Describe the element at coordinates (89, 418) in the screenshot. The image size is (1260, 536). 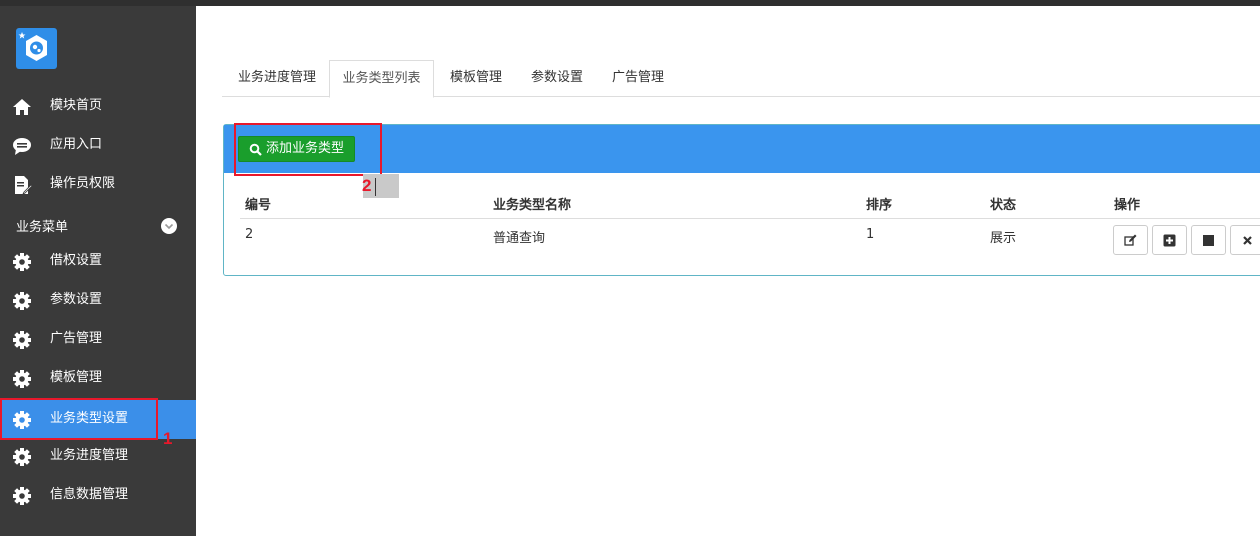
I see `sidebar-item-label: 业务类型设置` at that location.